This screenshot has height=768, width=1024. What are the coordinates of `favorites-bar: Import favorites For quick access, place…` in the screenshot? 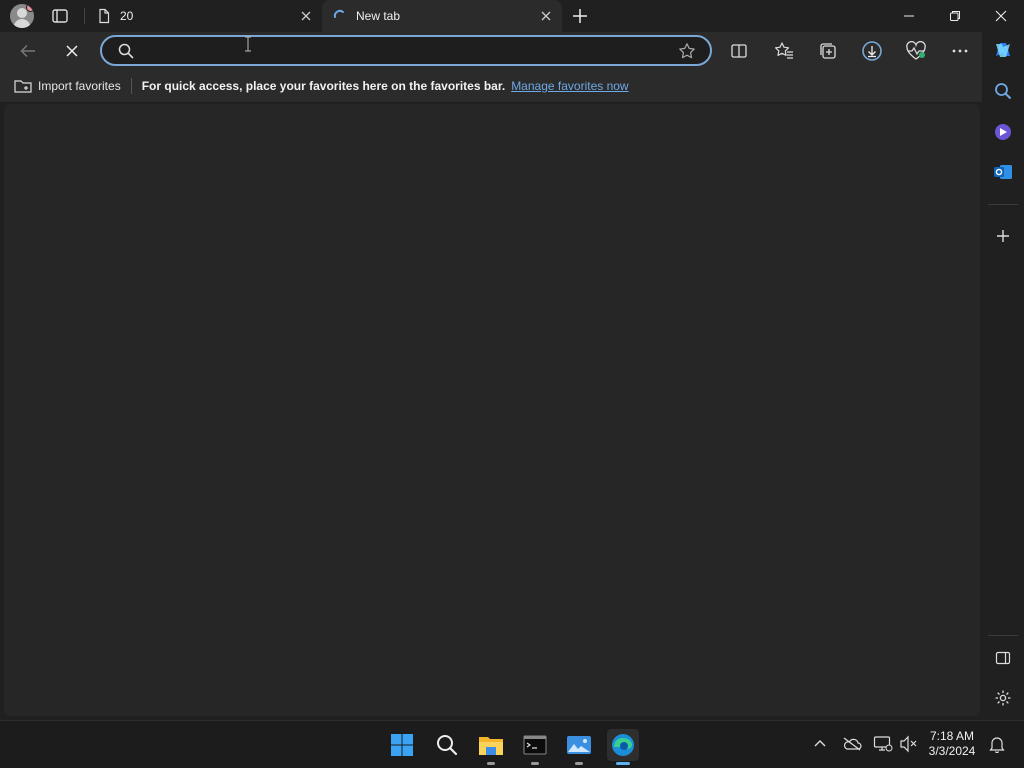 It's located at (491, 86).